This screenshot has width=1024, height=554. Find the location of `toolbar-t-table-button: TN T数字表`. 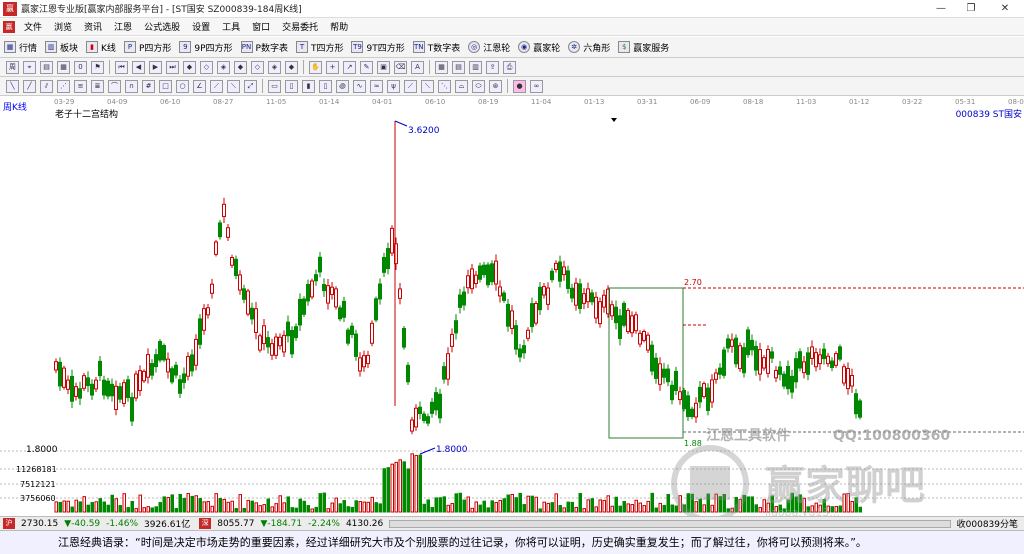

toolbar-t-table-button: TN T数字表 is located at coordinates (437, 47).